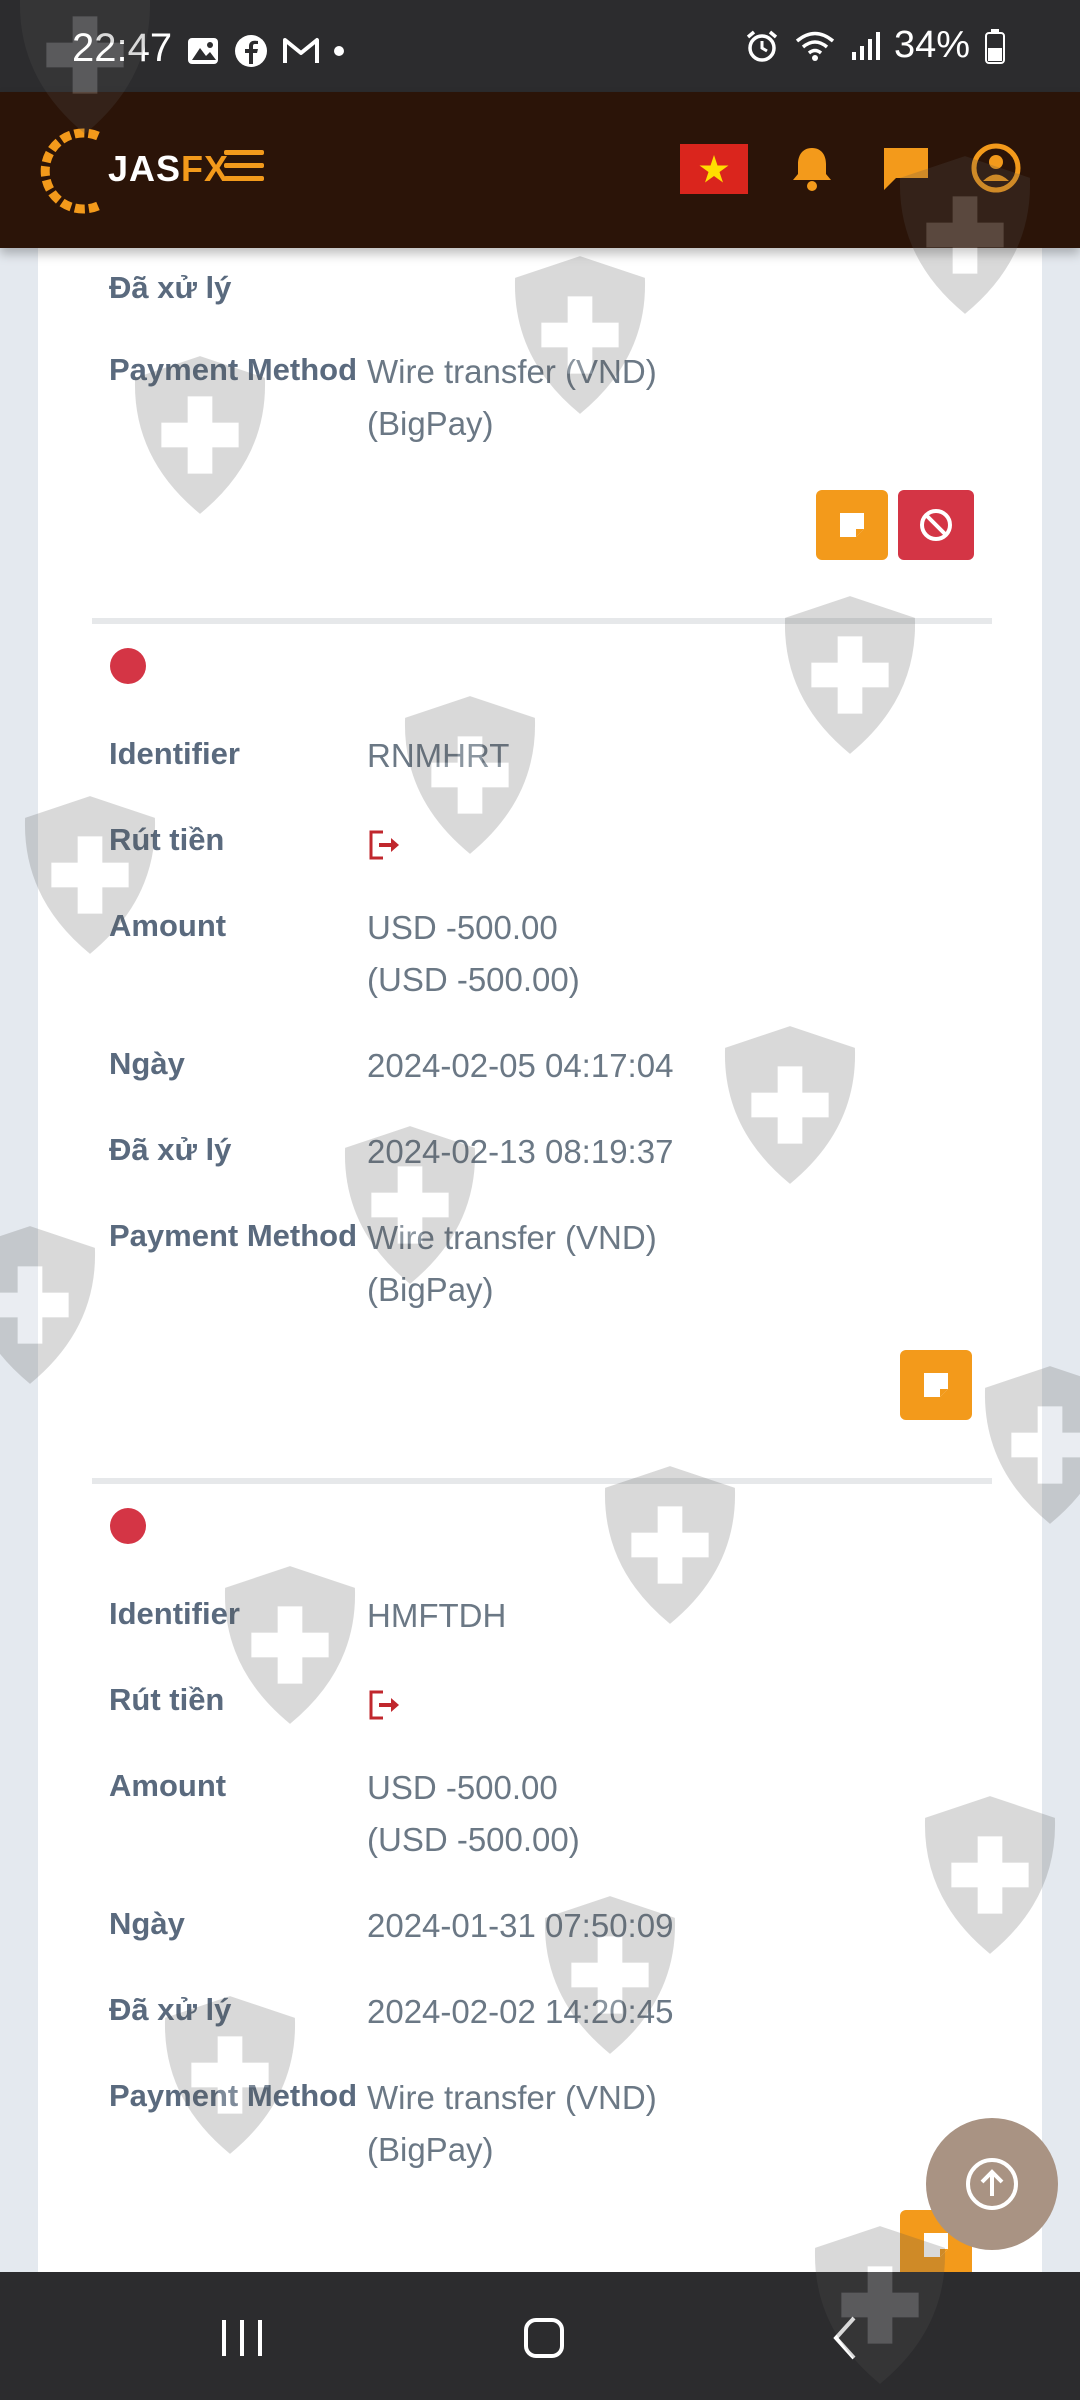 The image size is (1080, 2400). I want to click on home-icon, so click(544, 2338).